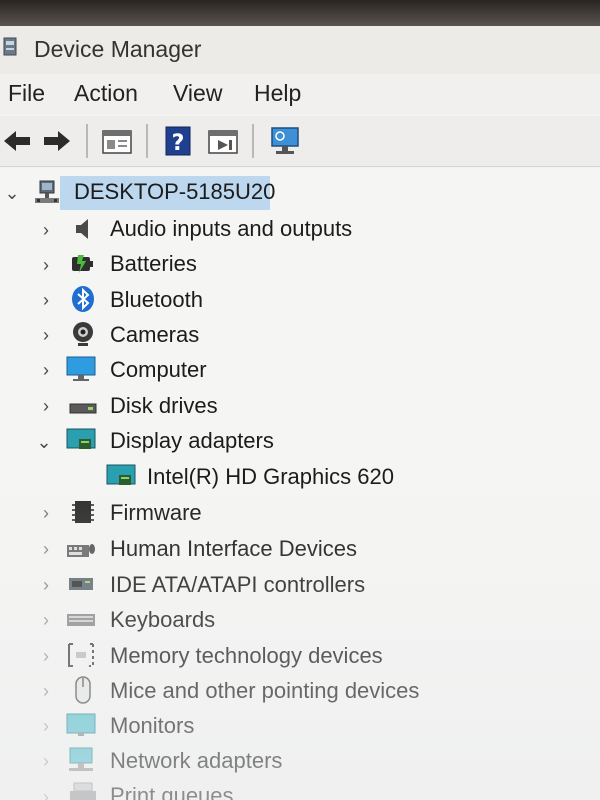 The image size is (600, 800). I want to click on keyboard-icon, so click(81, 620).